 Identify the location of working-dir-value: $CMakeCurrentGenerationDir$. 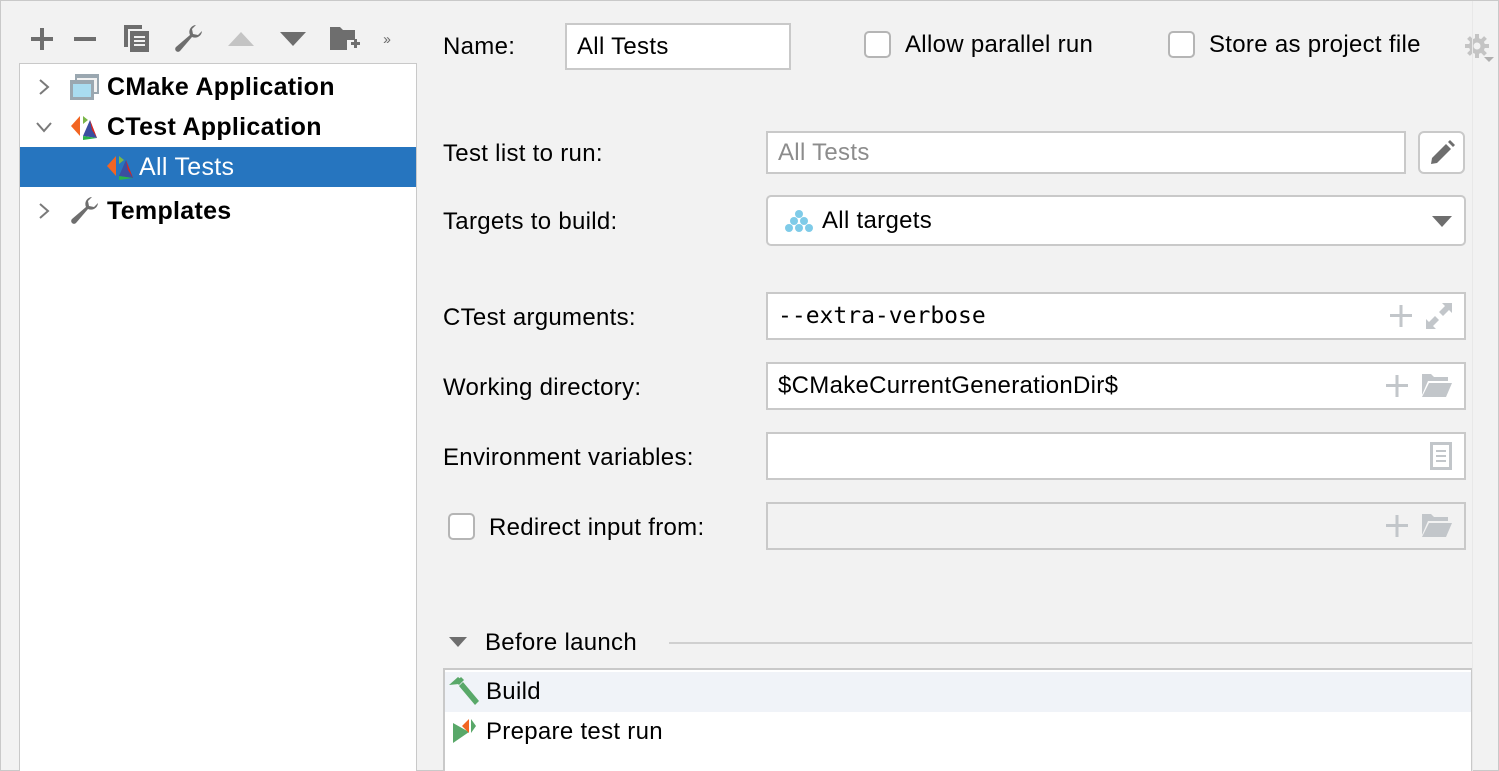
(948, 385).